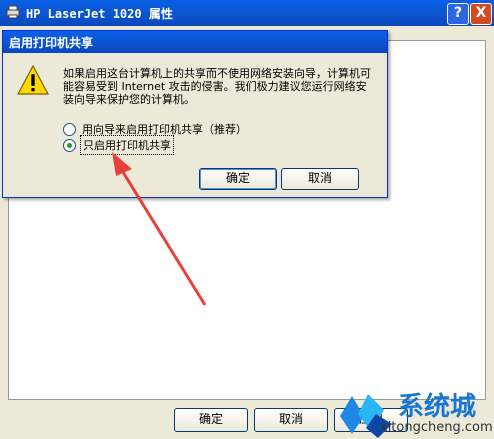 The image size is (494, 439). I want to click on watermark-brand: 系统城, so click(437, 407).